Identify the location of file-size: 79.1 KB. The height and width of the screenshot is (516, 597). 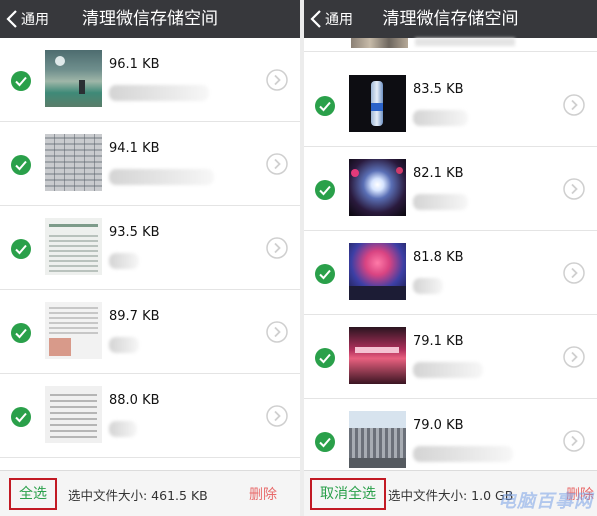
(438, 341).